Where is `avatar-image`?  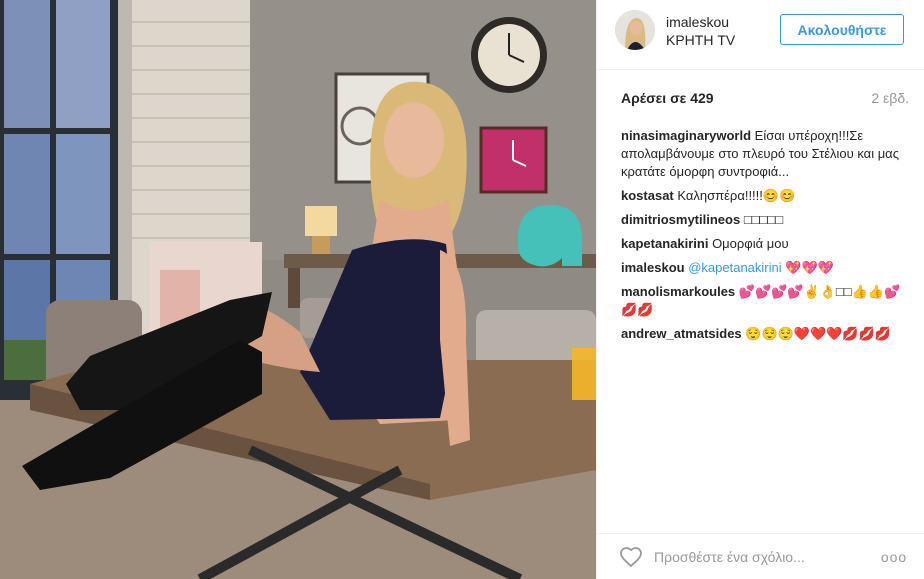 avatar-image is located at coordinates (635, 30).